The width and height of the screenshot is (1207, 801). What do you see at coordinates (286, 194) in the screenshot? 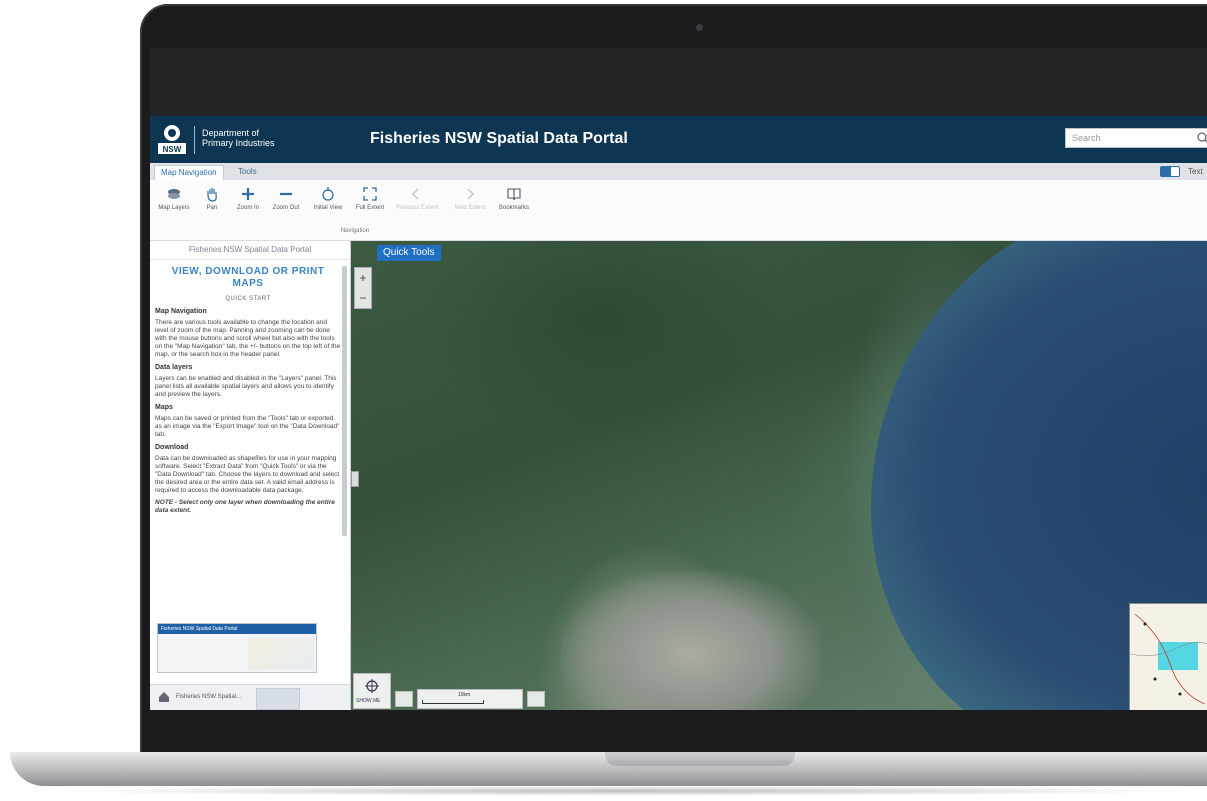
I see `minus-icon` at bounding box center [286, 194].